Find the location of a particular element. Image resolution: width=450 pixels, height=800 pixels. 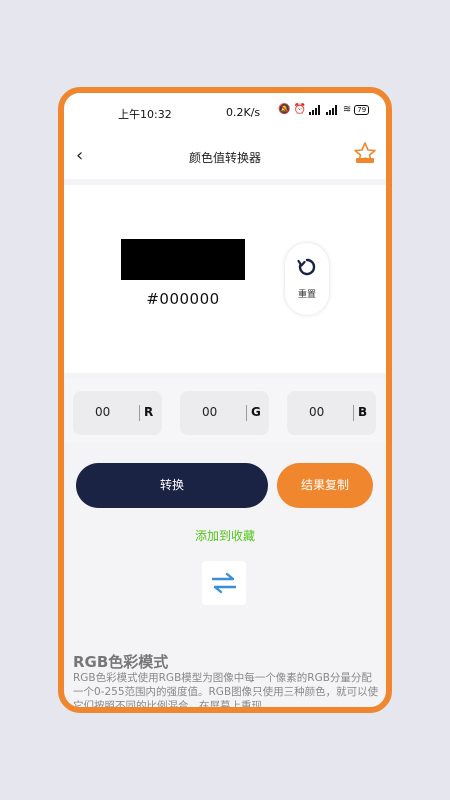

reset-button: 重置 is located at coordinates (307, 279).